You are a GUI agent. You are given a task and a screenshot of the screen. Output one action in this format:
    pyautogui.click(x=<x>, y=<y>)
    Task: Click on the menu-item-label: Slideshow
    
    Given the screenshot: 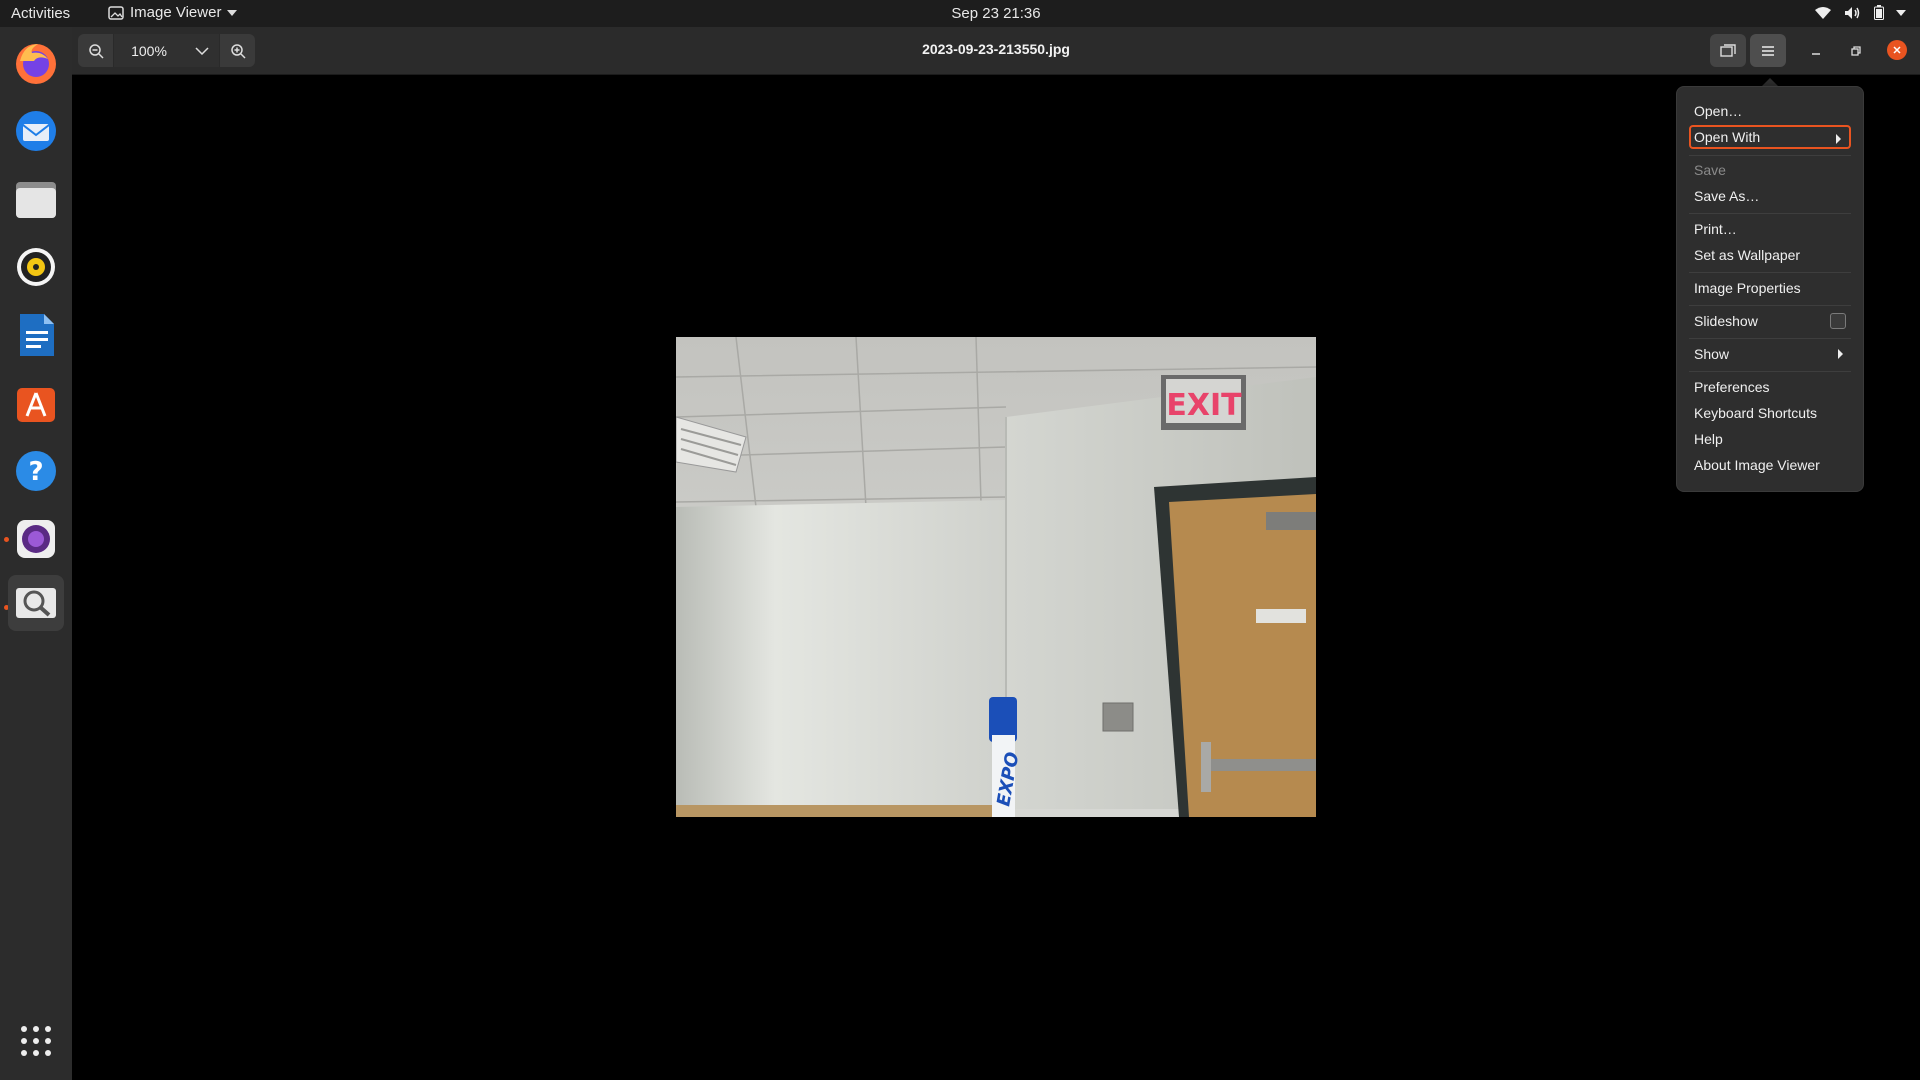 What is the action you would take?
    pyautogui.click(x=1726, y=321)
    